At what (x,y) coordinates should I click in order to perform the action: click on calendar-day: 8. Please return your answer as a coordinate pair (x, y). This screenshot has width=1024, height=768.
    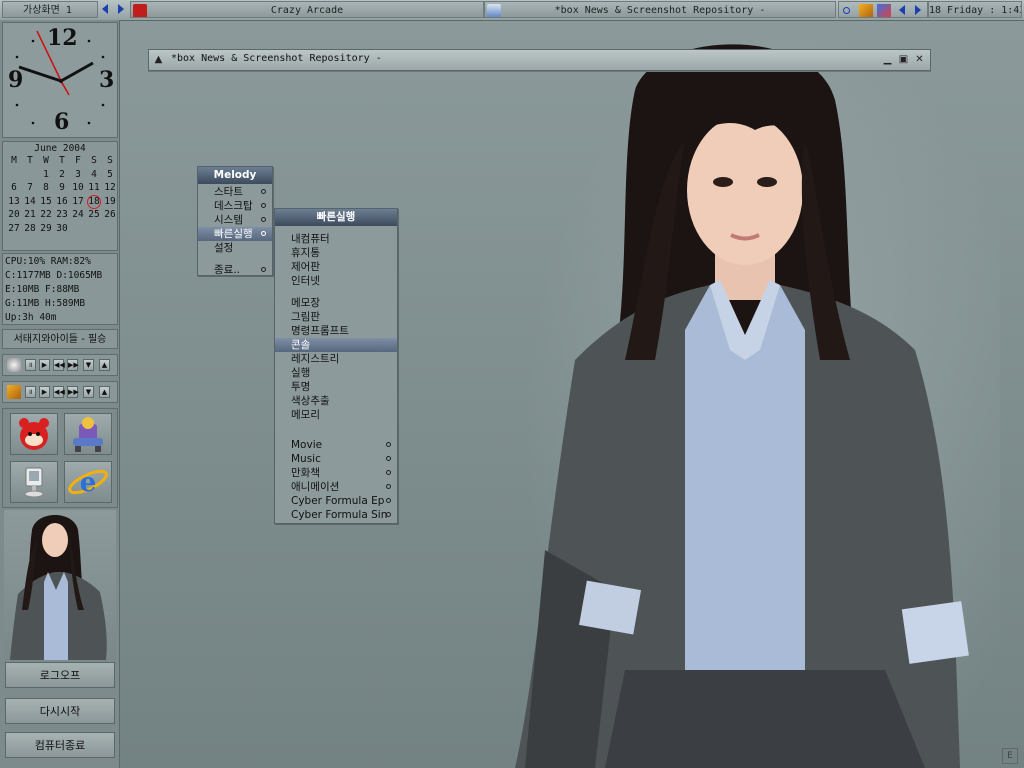
    Looking at the image, I should click on (46, 188).